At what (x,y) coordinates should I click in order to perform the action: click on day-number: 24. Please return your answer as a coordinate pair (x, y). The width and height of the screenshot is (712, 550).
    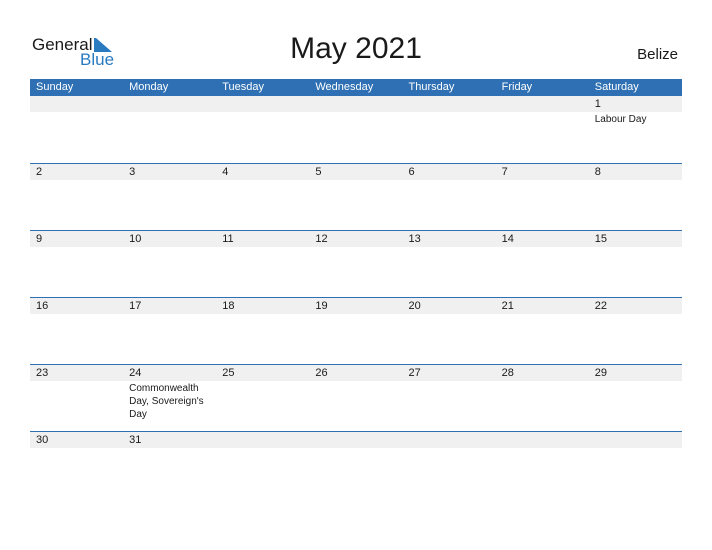
    Looking at the image, I should click on (135, 373).